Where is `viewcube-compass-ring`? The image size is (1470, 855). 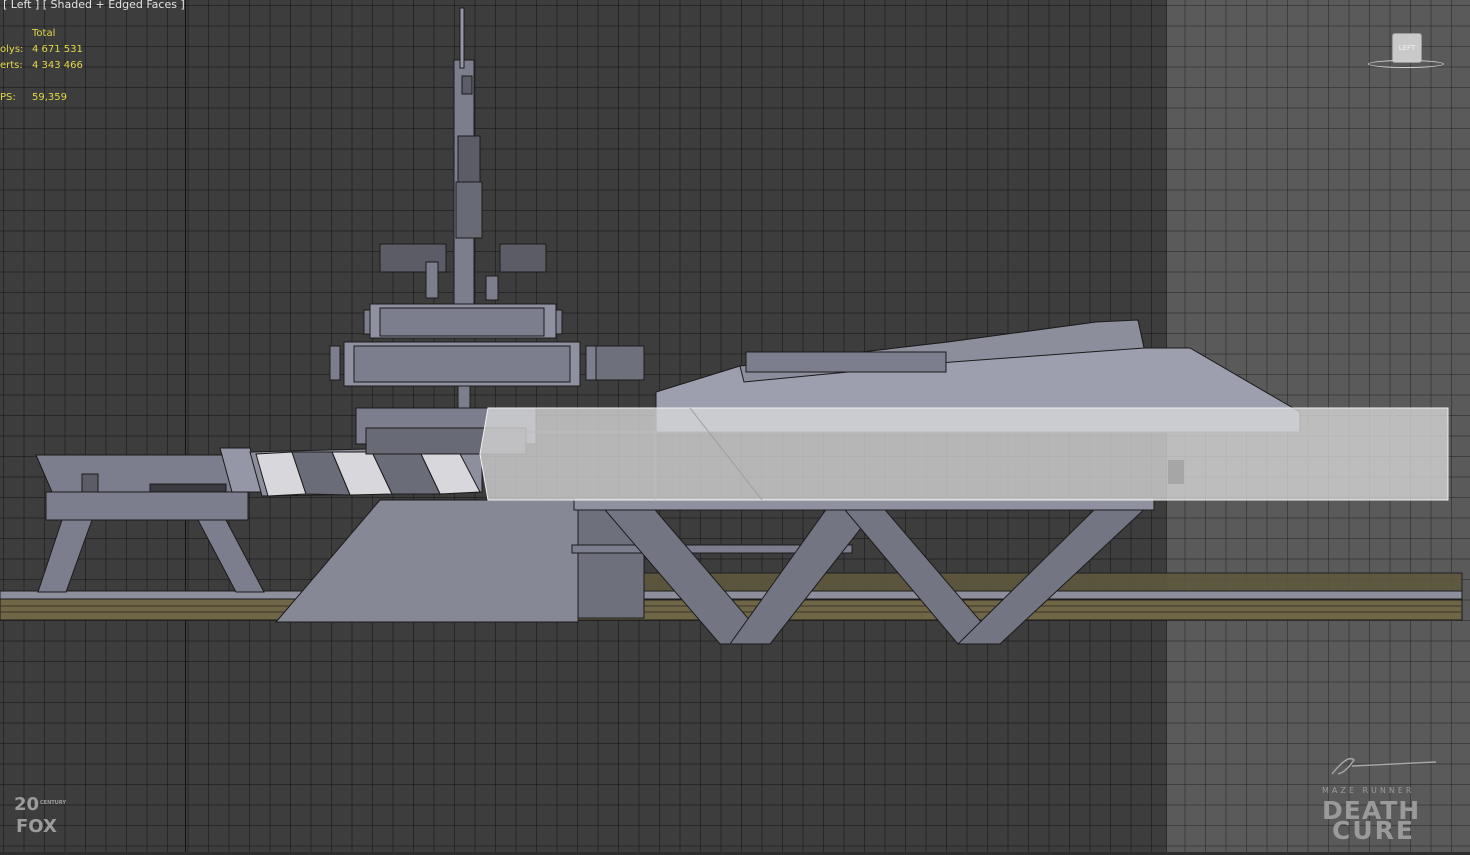
viewcube-compass-ring is located at coordinates (1406, 64).